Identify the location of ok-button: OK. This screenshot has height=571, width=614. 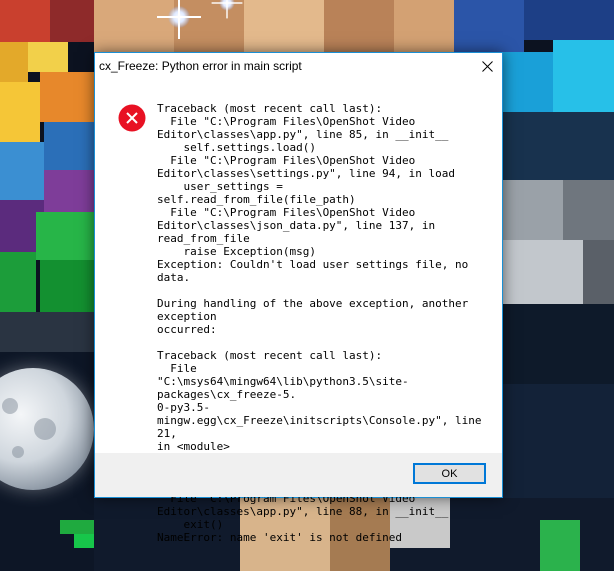
(449, 473).